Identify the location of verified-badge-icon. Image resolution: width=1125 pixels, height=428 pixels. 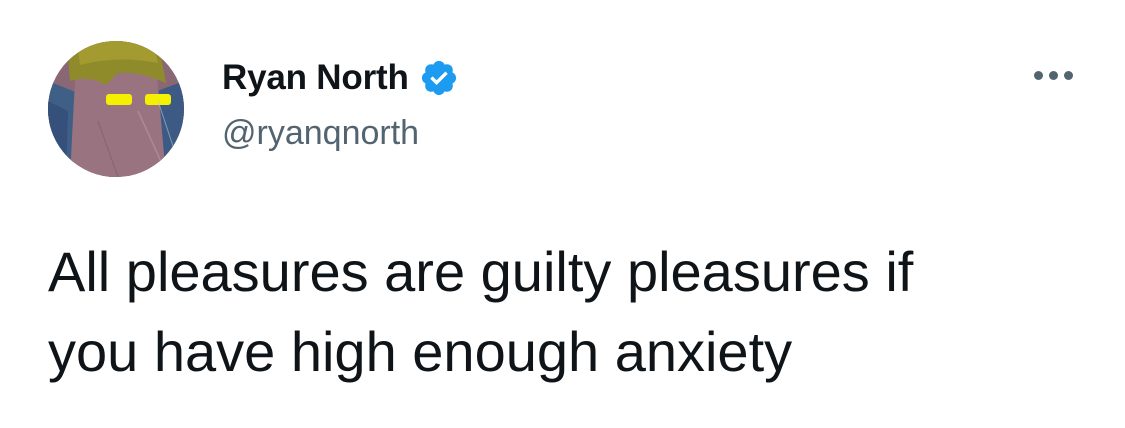
(439, 78).